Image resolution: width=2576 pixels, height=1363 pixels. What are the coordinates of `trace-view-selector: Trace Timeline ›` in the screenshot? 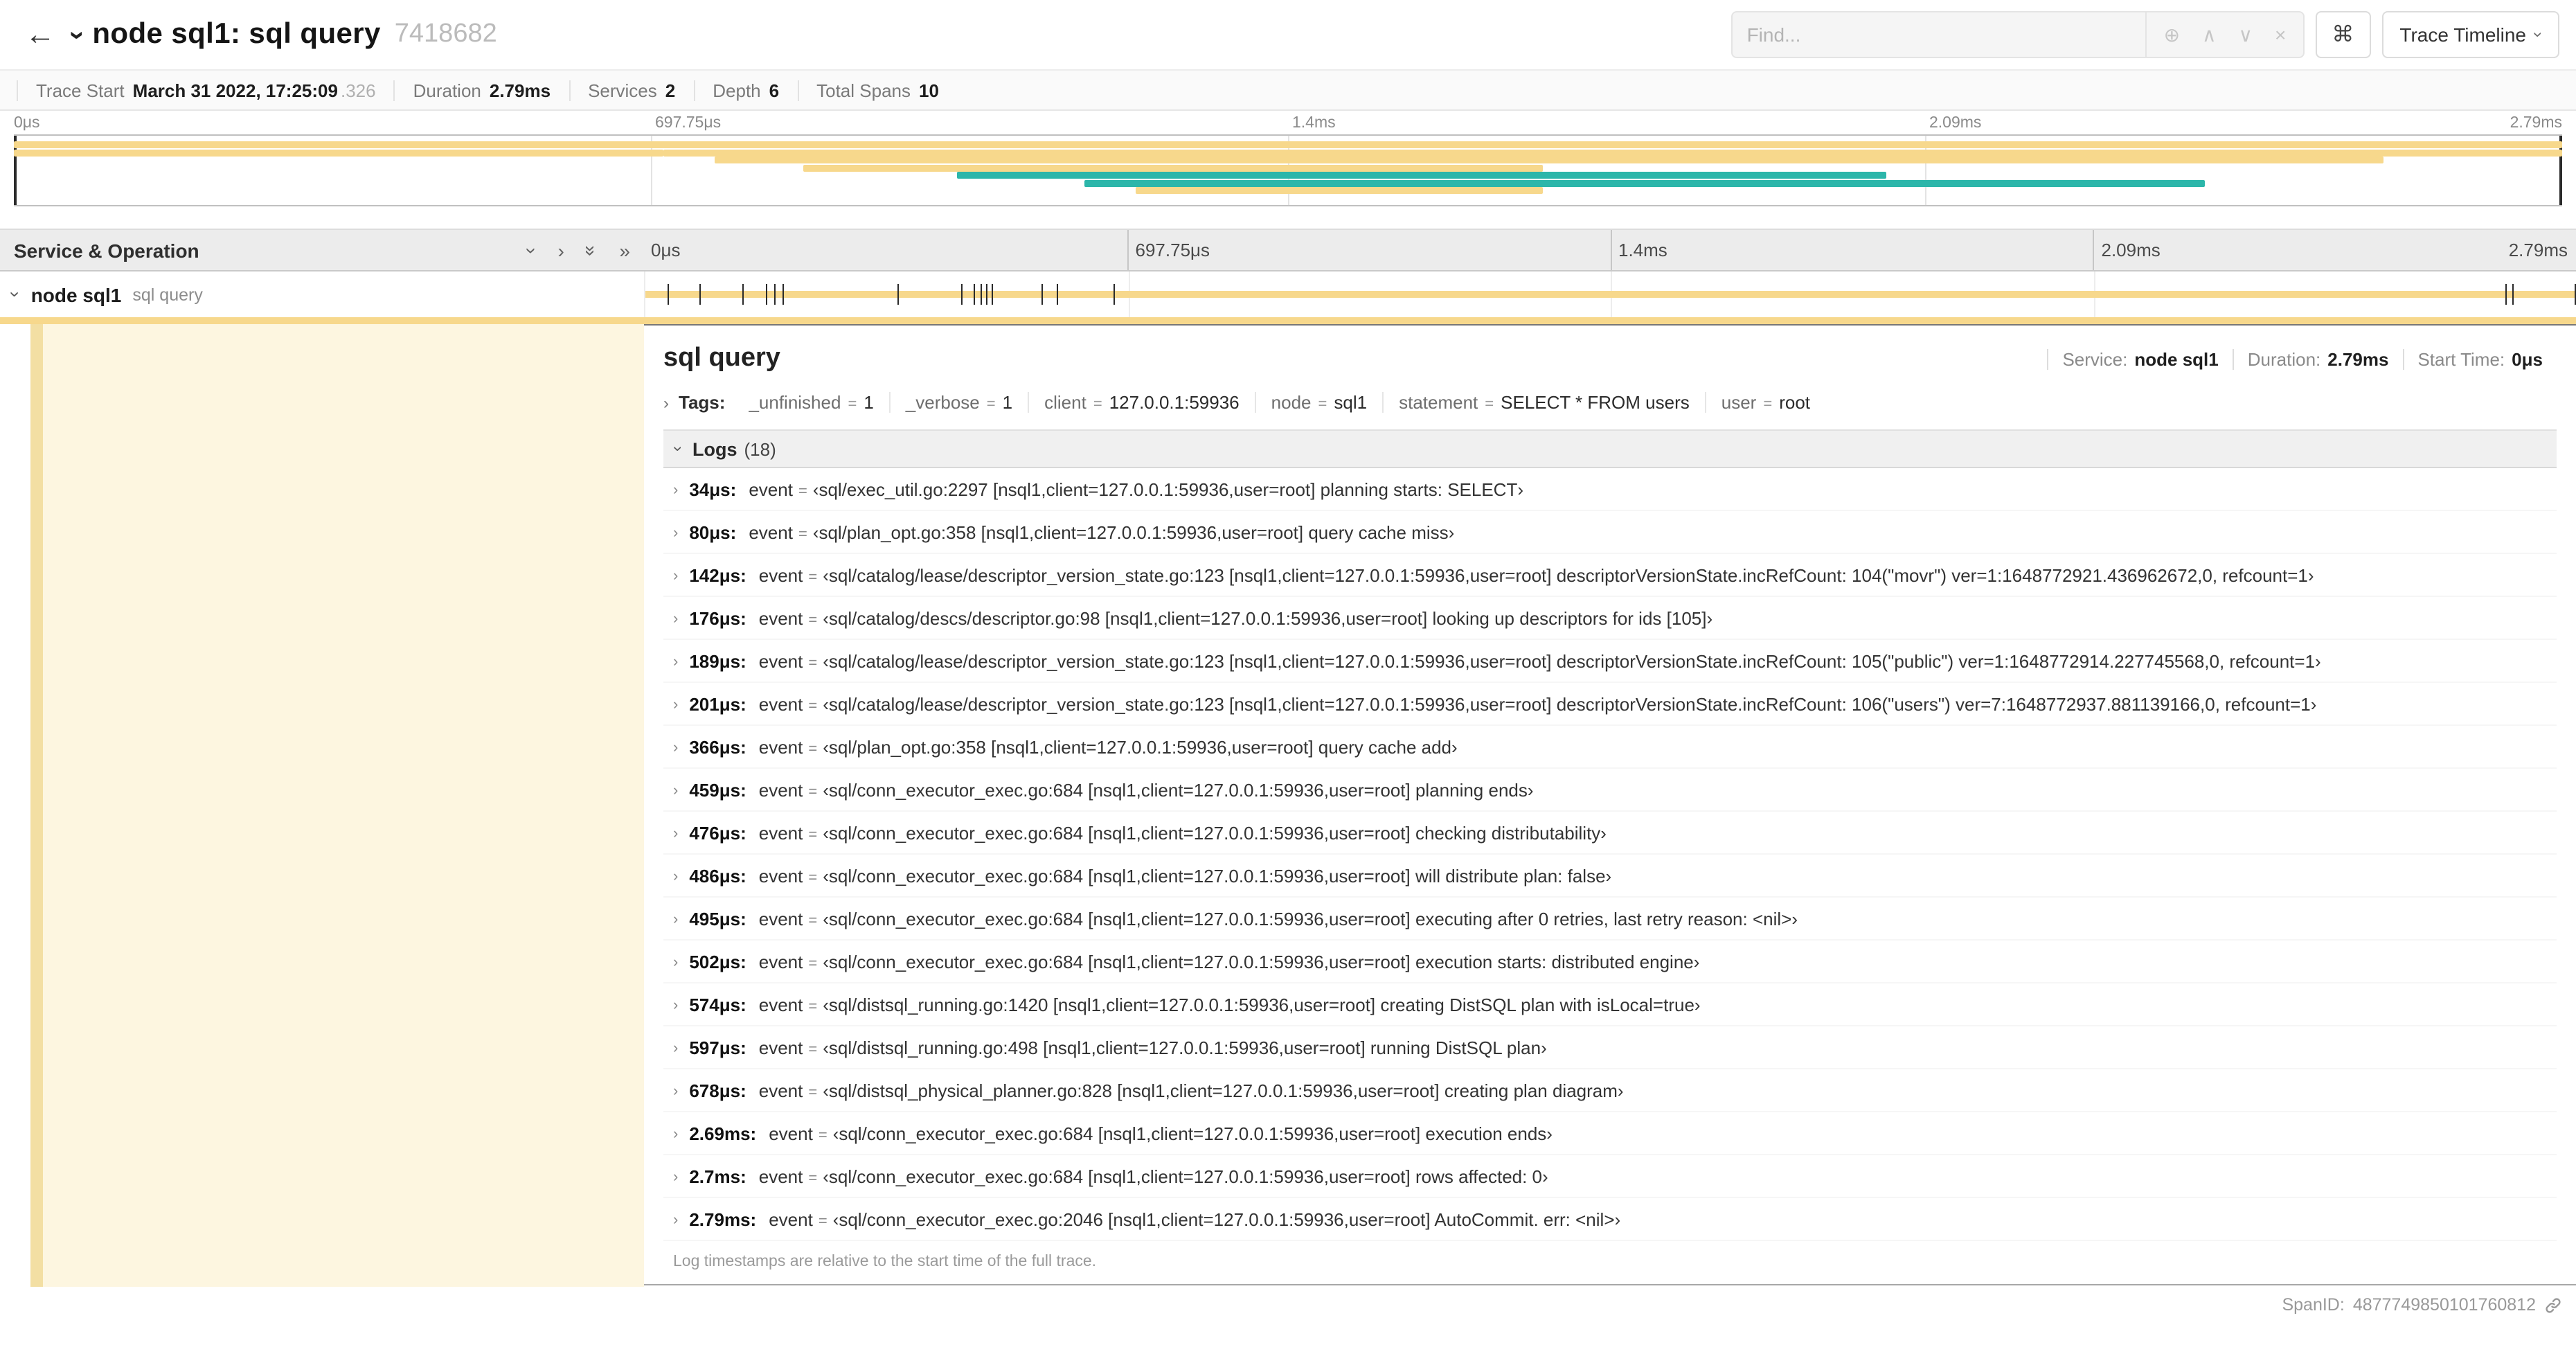 It's located at (2470, 34).